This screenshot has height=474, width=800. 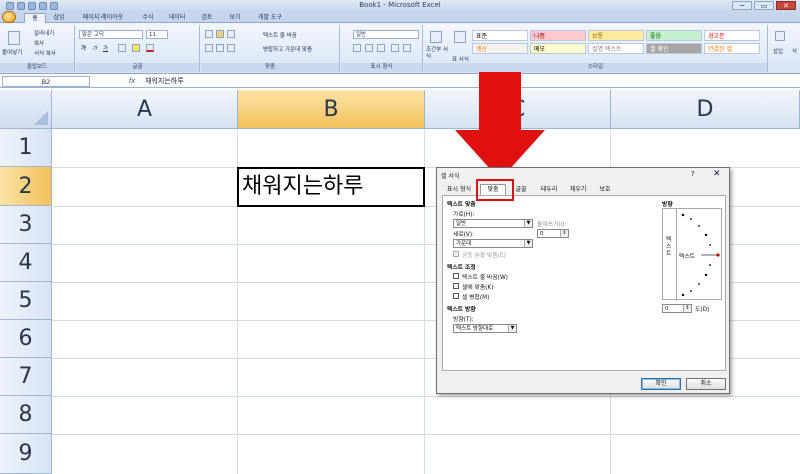 I want to click on align-top-icon, so click(x=209, y=34).